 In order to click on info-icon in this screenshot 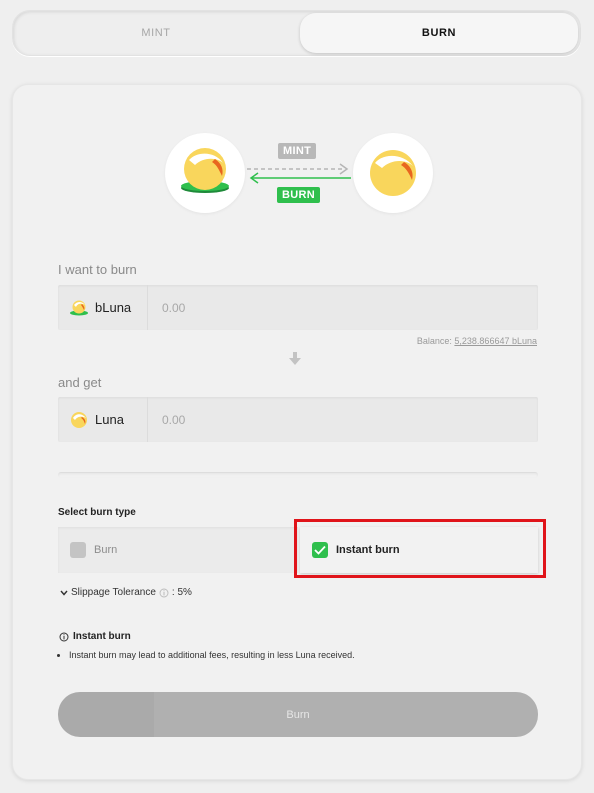, I will do `click(164, 592)`.